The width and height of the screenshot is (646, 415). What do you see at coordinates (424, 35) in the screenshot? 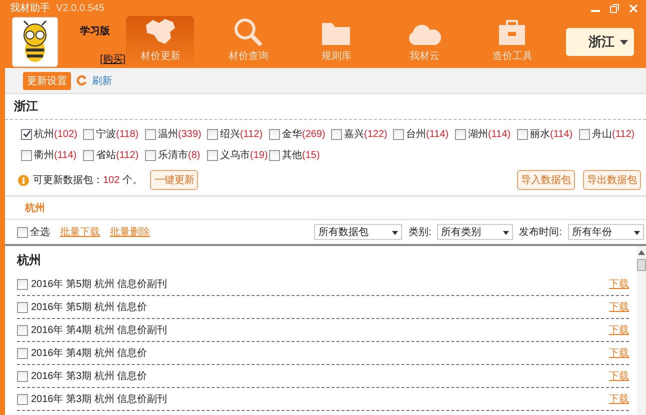
I see `cloud-icon` at bounding box center [424, 35].